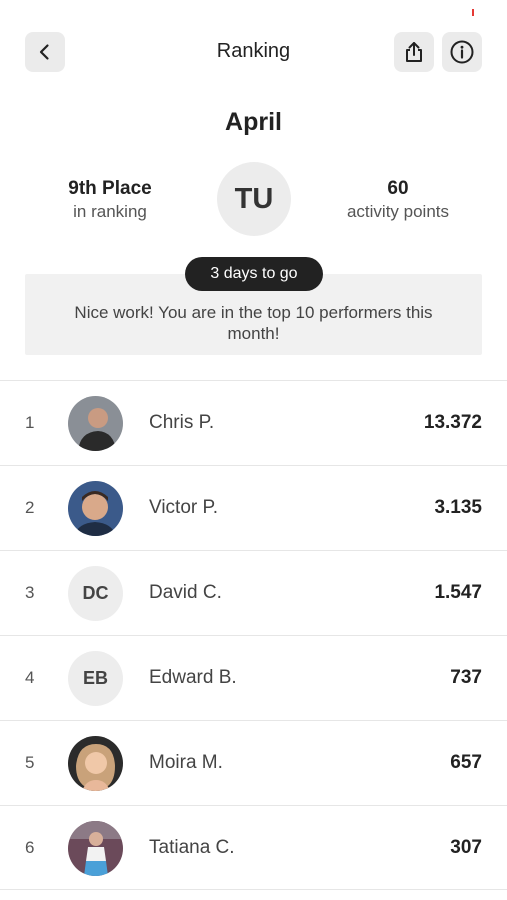  Describe the element at coordinates (466, 677) in the screenshot. I see `user-points: 737` at that location.